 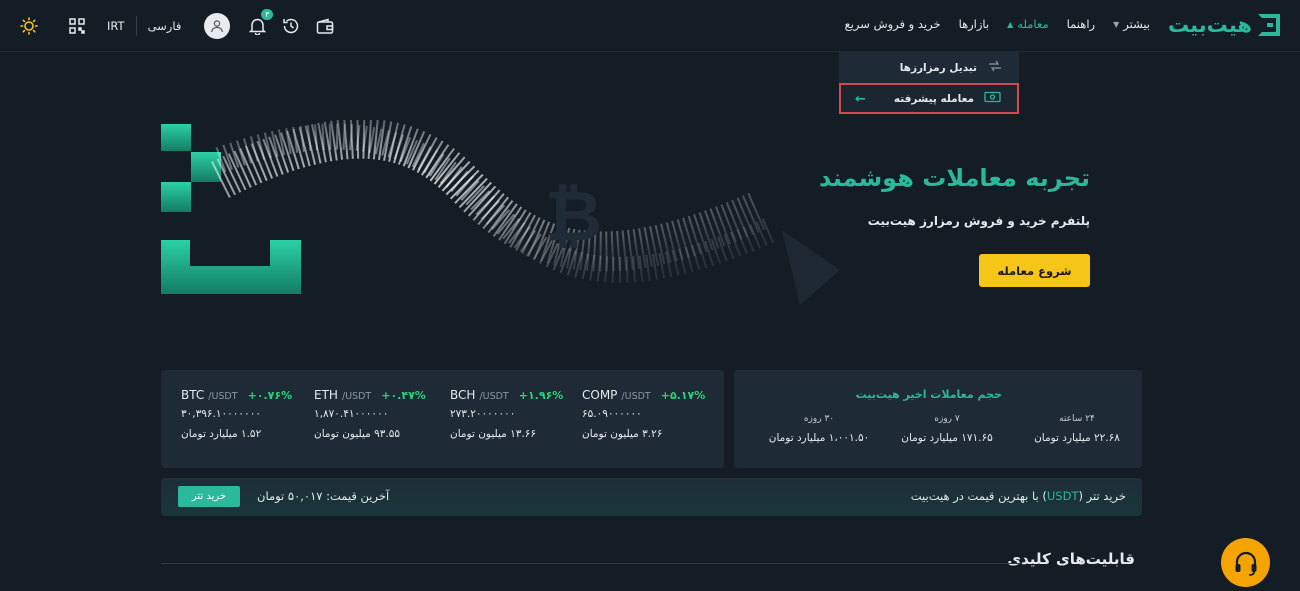 What do you see at coordinates (995, 67) in the screenshot?
I see `exchange-arrows-icon` at bounding box center [995, 67].